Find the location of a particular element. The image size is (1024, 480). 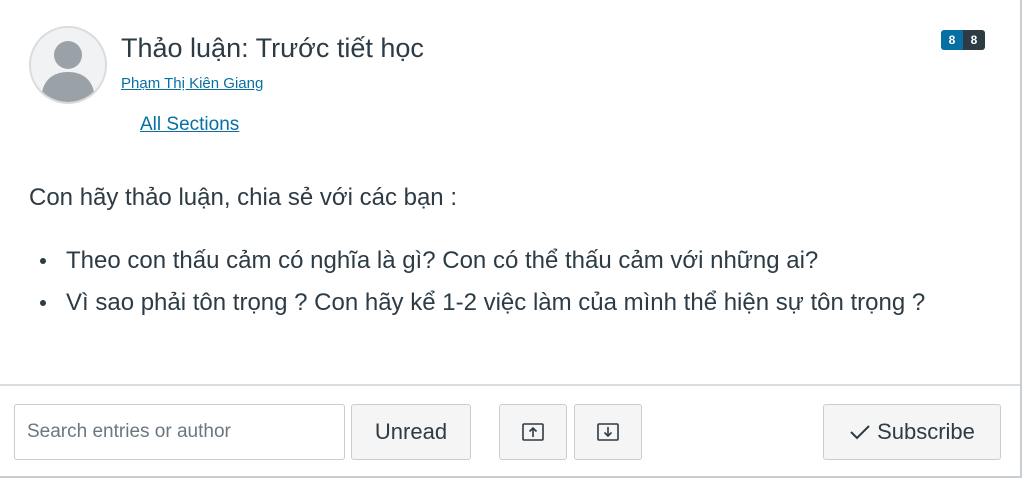

checkmark-icon is located at coordinates (860, 432).